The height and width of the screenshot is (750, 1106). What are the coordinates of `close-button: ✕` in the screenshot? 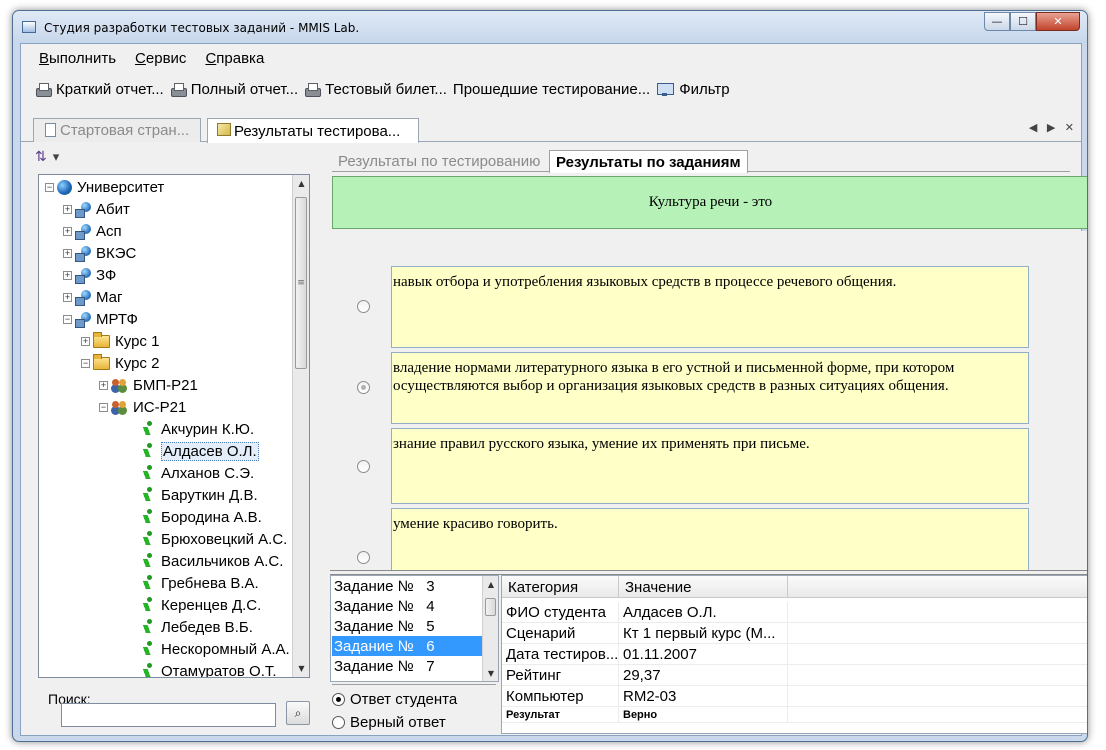 It's located at (1058, 21).